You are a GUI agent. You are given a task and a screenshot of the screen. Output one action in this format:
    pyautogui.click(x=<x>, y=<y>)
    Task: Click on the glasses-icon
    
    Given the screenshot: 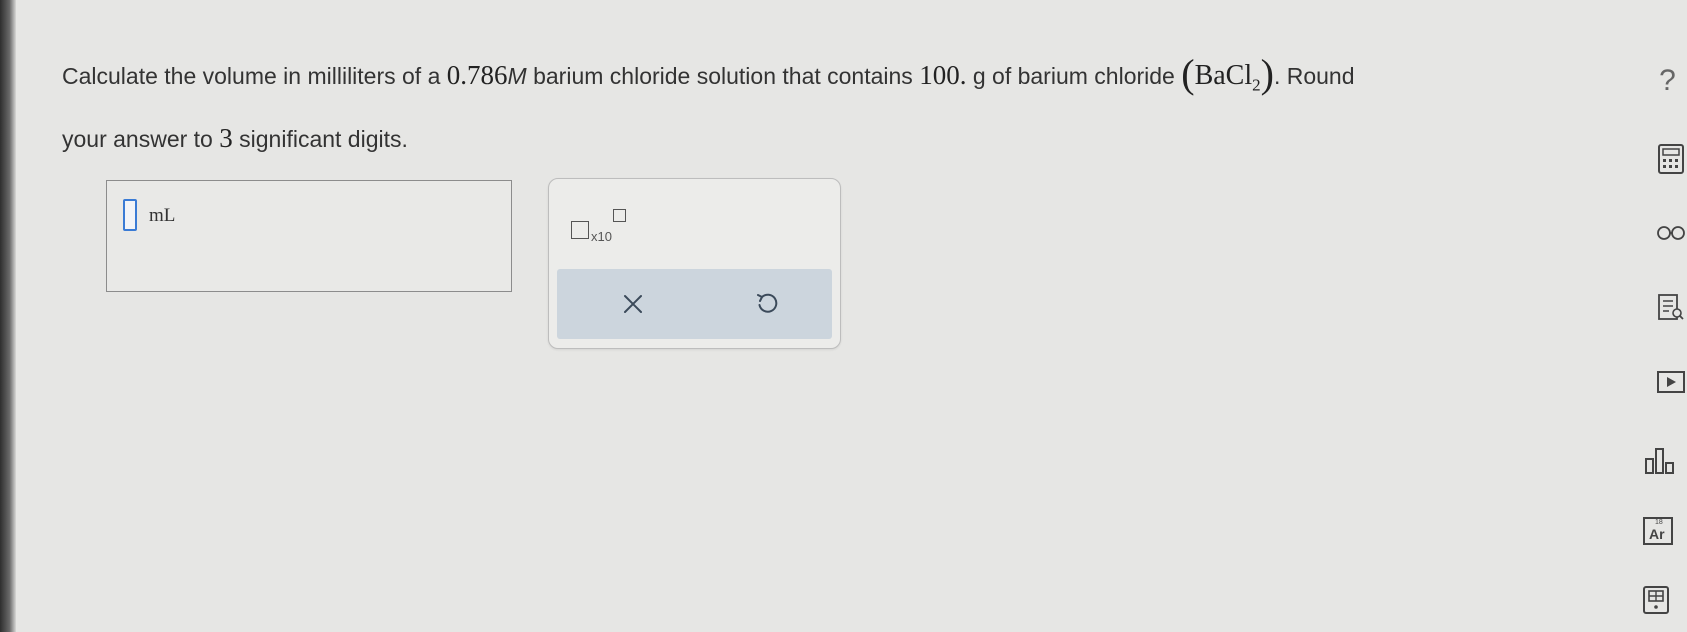 What is the action you would take?
    pyautogui.click(x=1670, y=233)
    